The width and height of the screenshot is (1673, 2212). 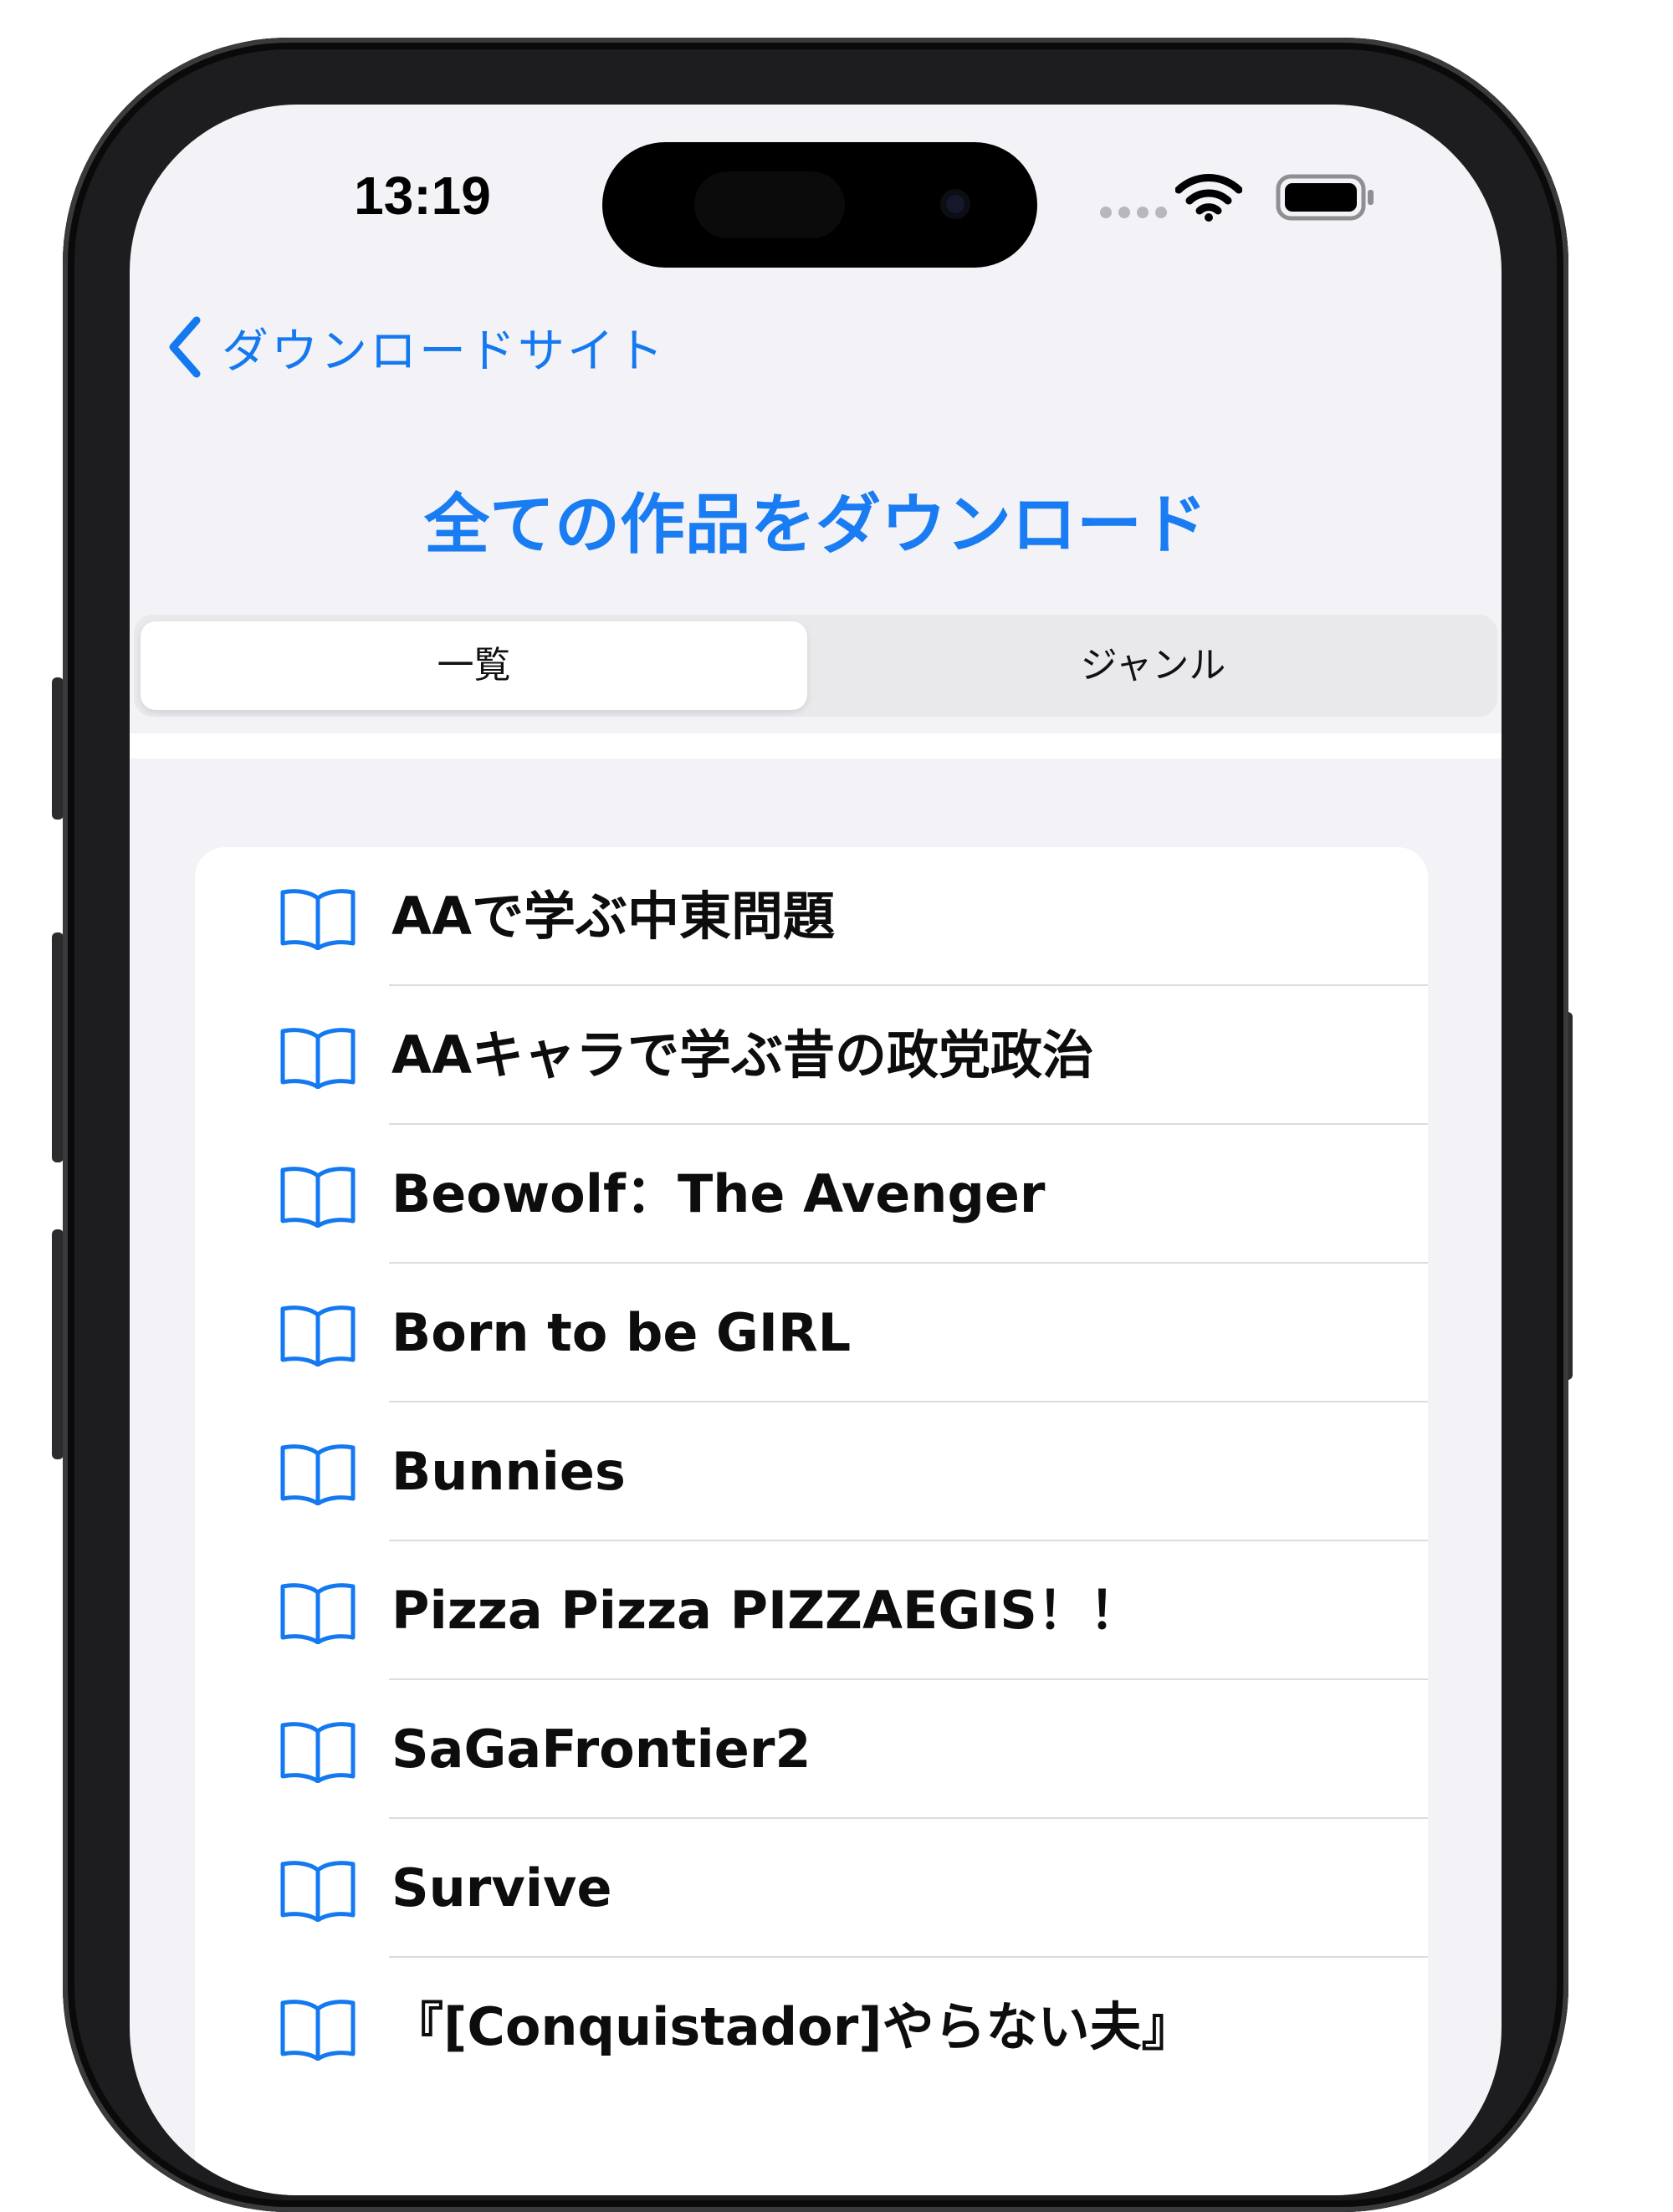 I want to click on list-item-title: AAキャラで学ぶ昔の政党政治, so click(x=743, y=1055).